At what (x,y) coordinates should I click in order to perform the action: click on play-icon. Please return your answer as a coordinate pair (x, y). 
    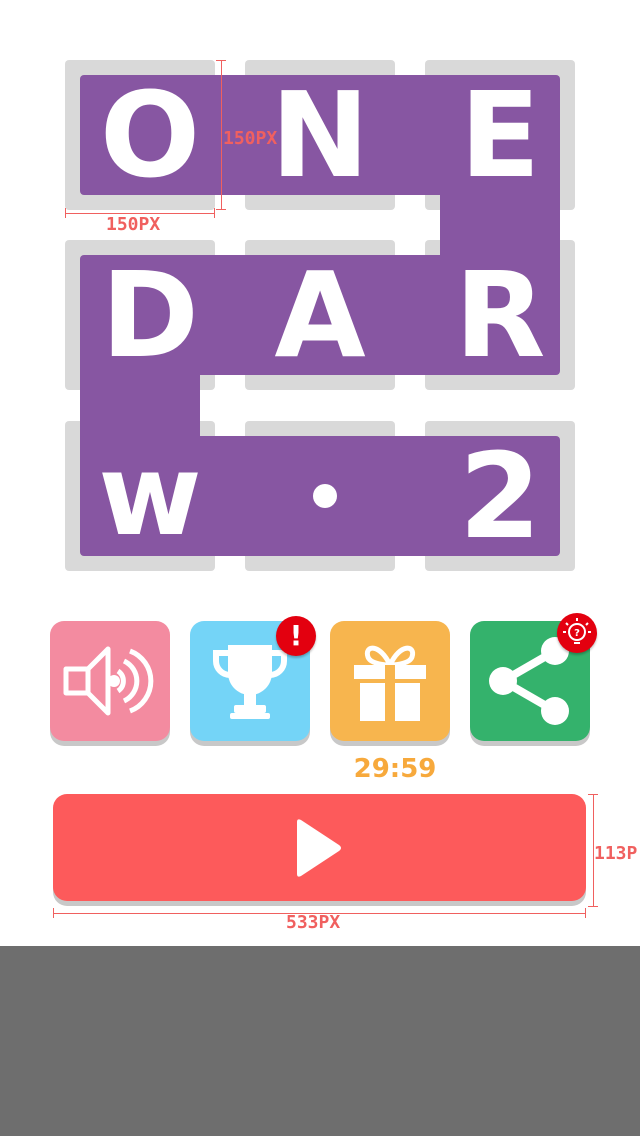
    Looking at the image, I should click on (318, 847).